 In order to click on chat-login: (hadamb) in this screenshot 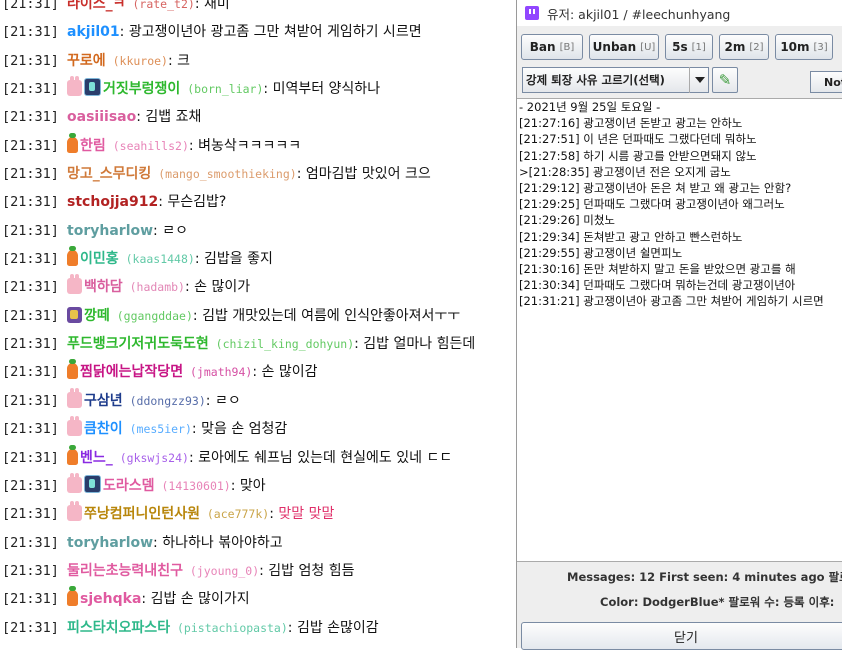, I will do `click(153, 287)`.